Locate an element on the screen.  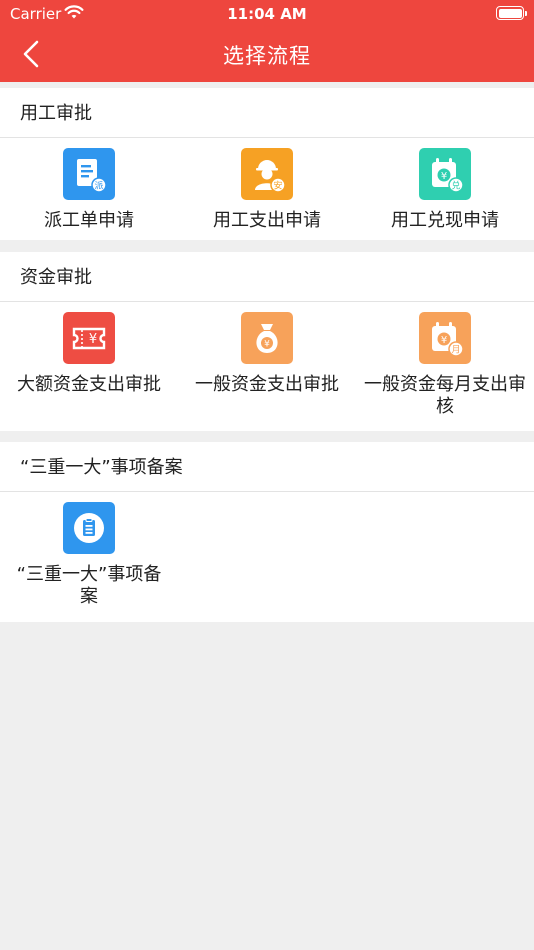
svg-text: 安 is located at coordinates (277, 186).